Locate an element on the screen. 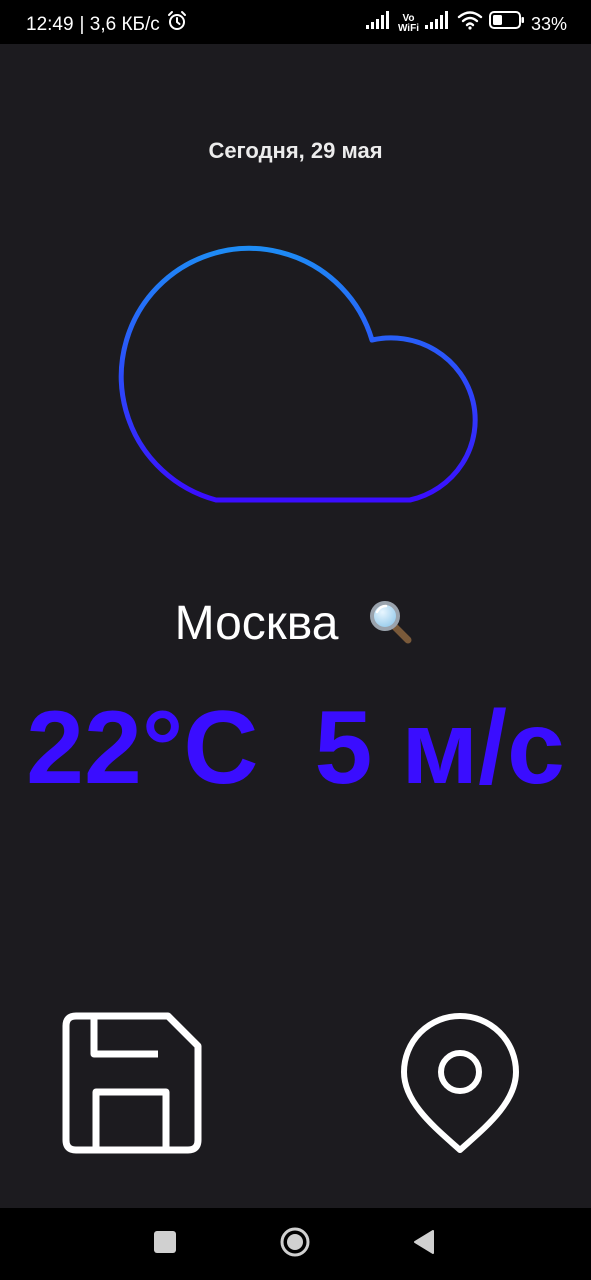  vowifi-icon: Vo WiFi is located at coordinates (408, 23).